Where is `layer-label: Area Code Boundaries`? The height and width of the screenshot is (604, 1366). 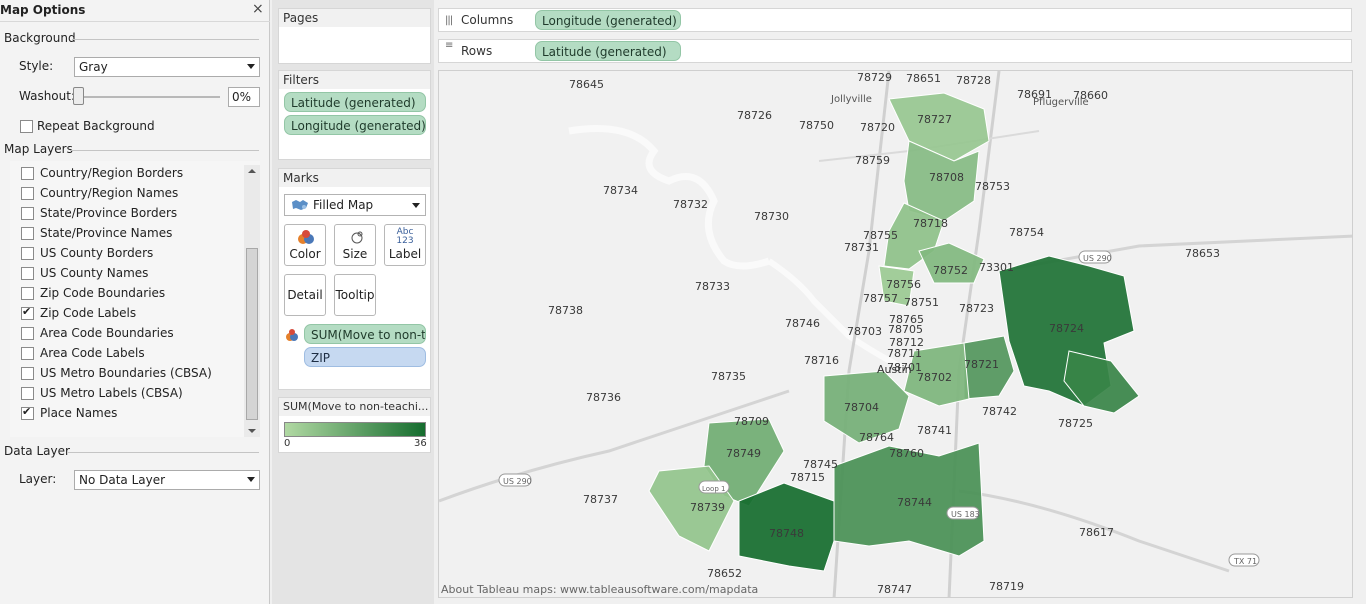 layer-label: Area Code Boundaries is located at coordinates (107, 333).